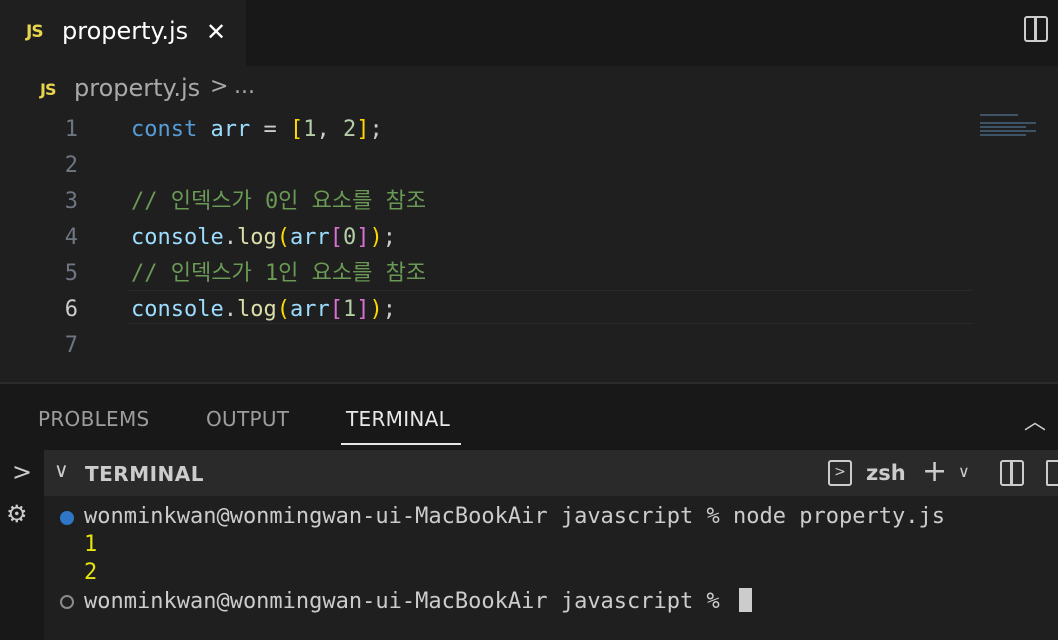  I want to click on tab-label: property.js, so click(125, 31).